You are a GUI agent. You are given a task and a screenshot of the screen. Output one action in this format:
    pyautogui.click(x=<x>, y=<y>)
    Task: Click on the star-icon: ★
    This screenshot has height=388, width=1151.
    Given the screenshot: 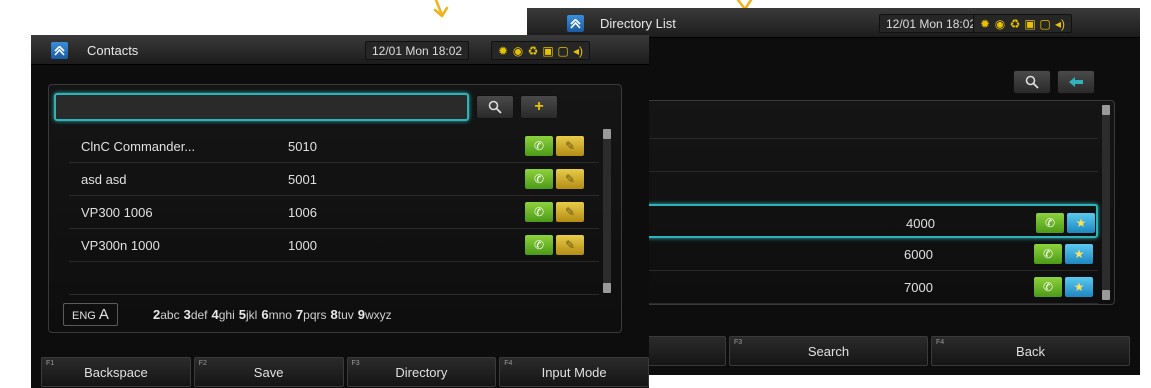 What is the action you would take?
    pyautogui.click(x=1081, y=223)
    